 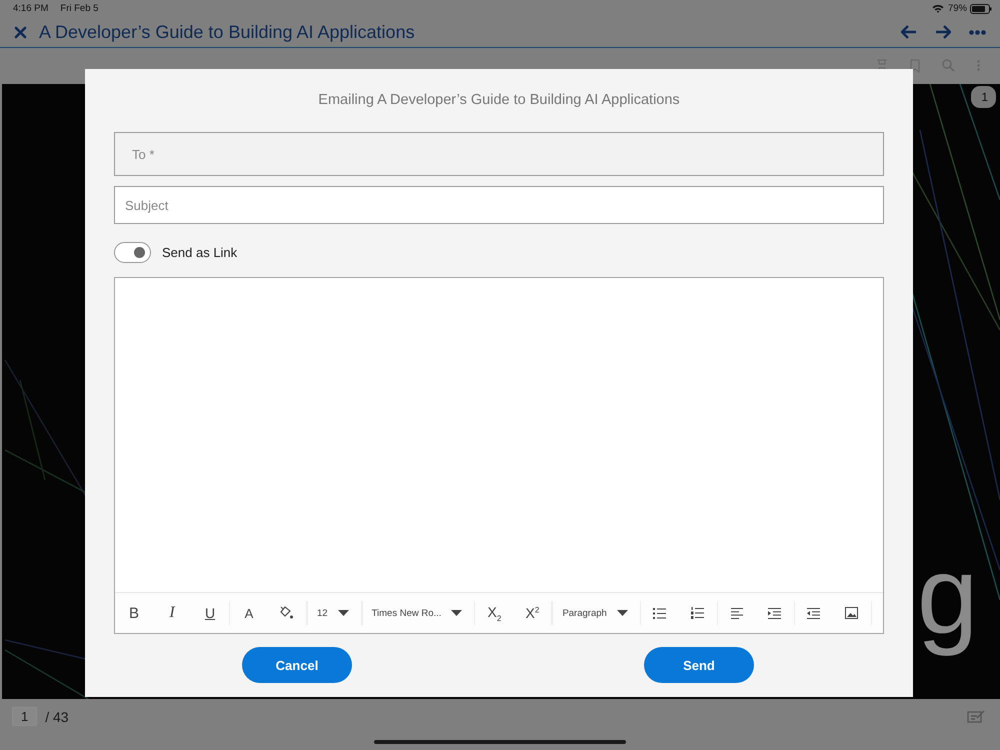 What do you see at coordinates (210, 613) in the screenshot?
I see `underline-button: U` at bounding box center [210, 613].